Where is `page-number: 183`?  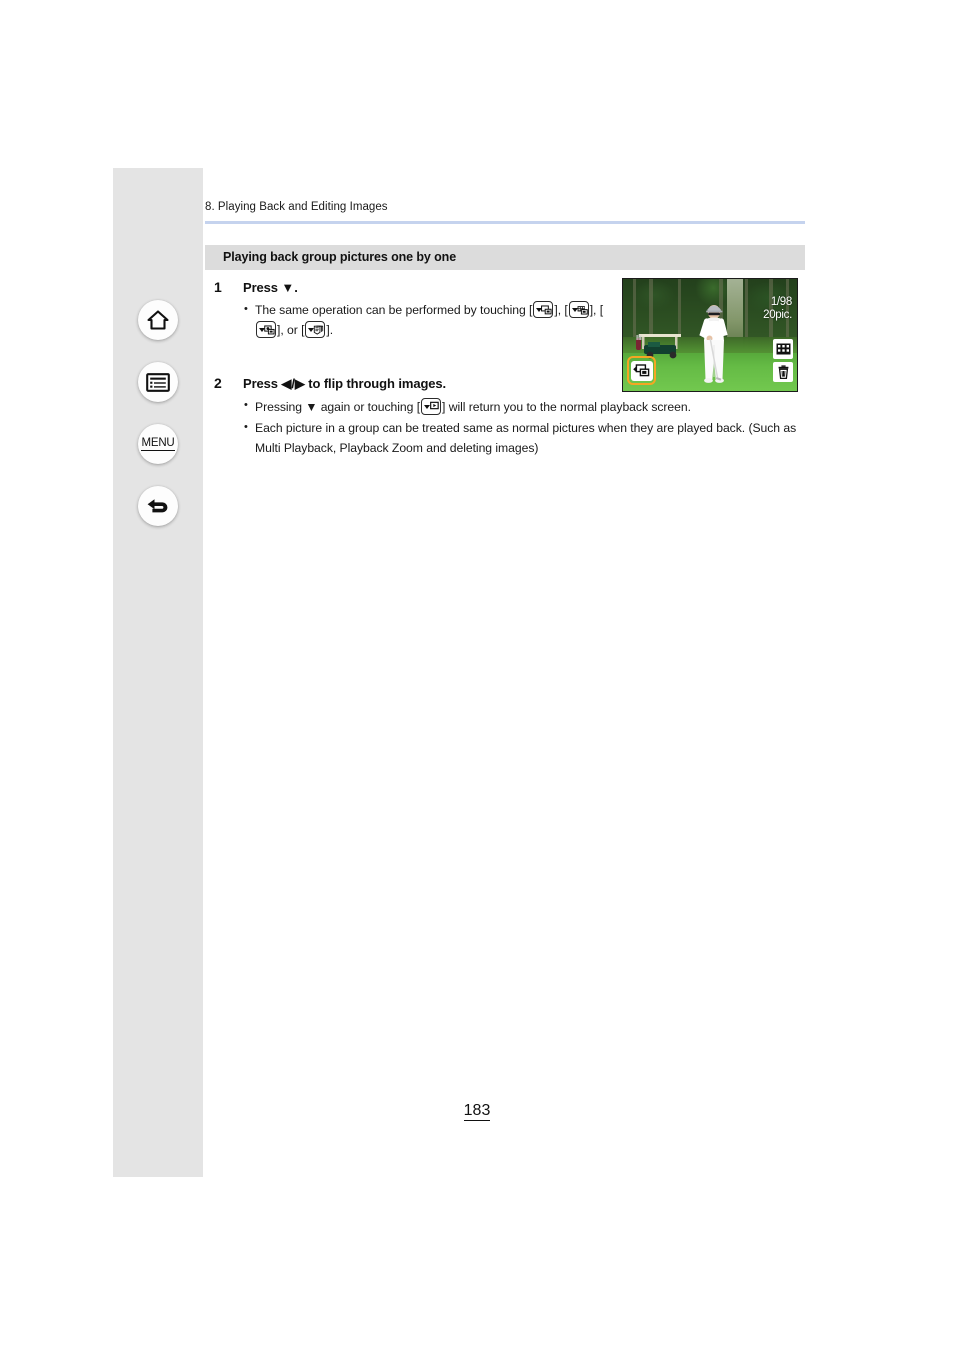
page-number: 183 is located at coordinates (477, 1111).